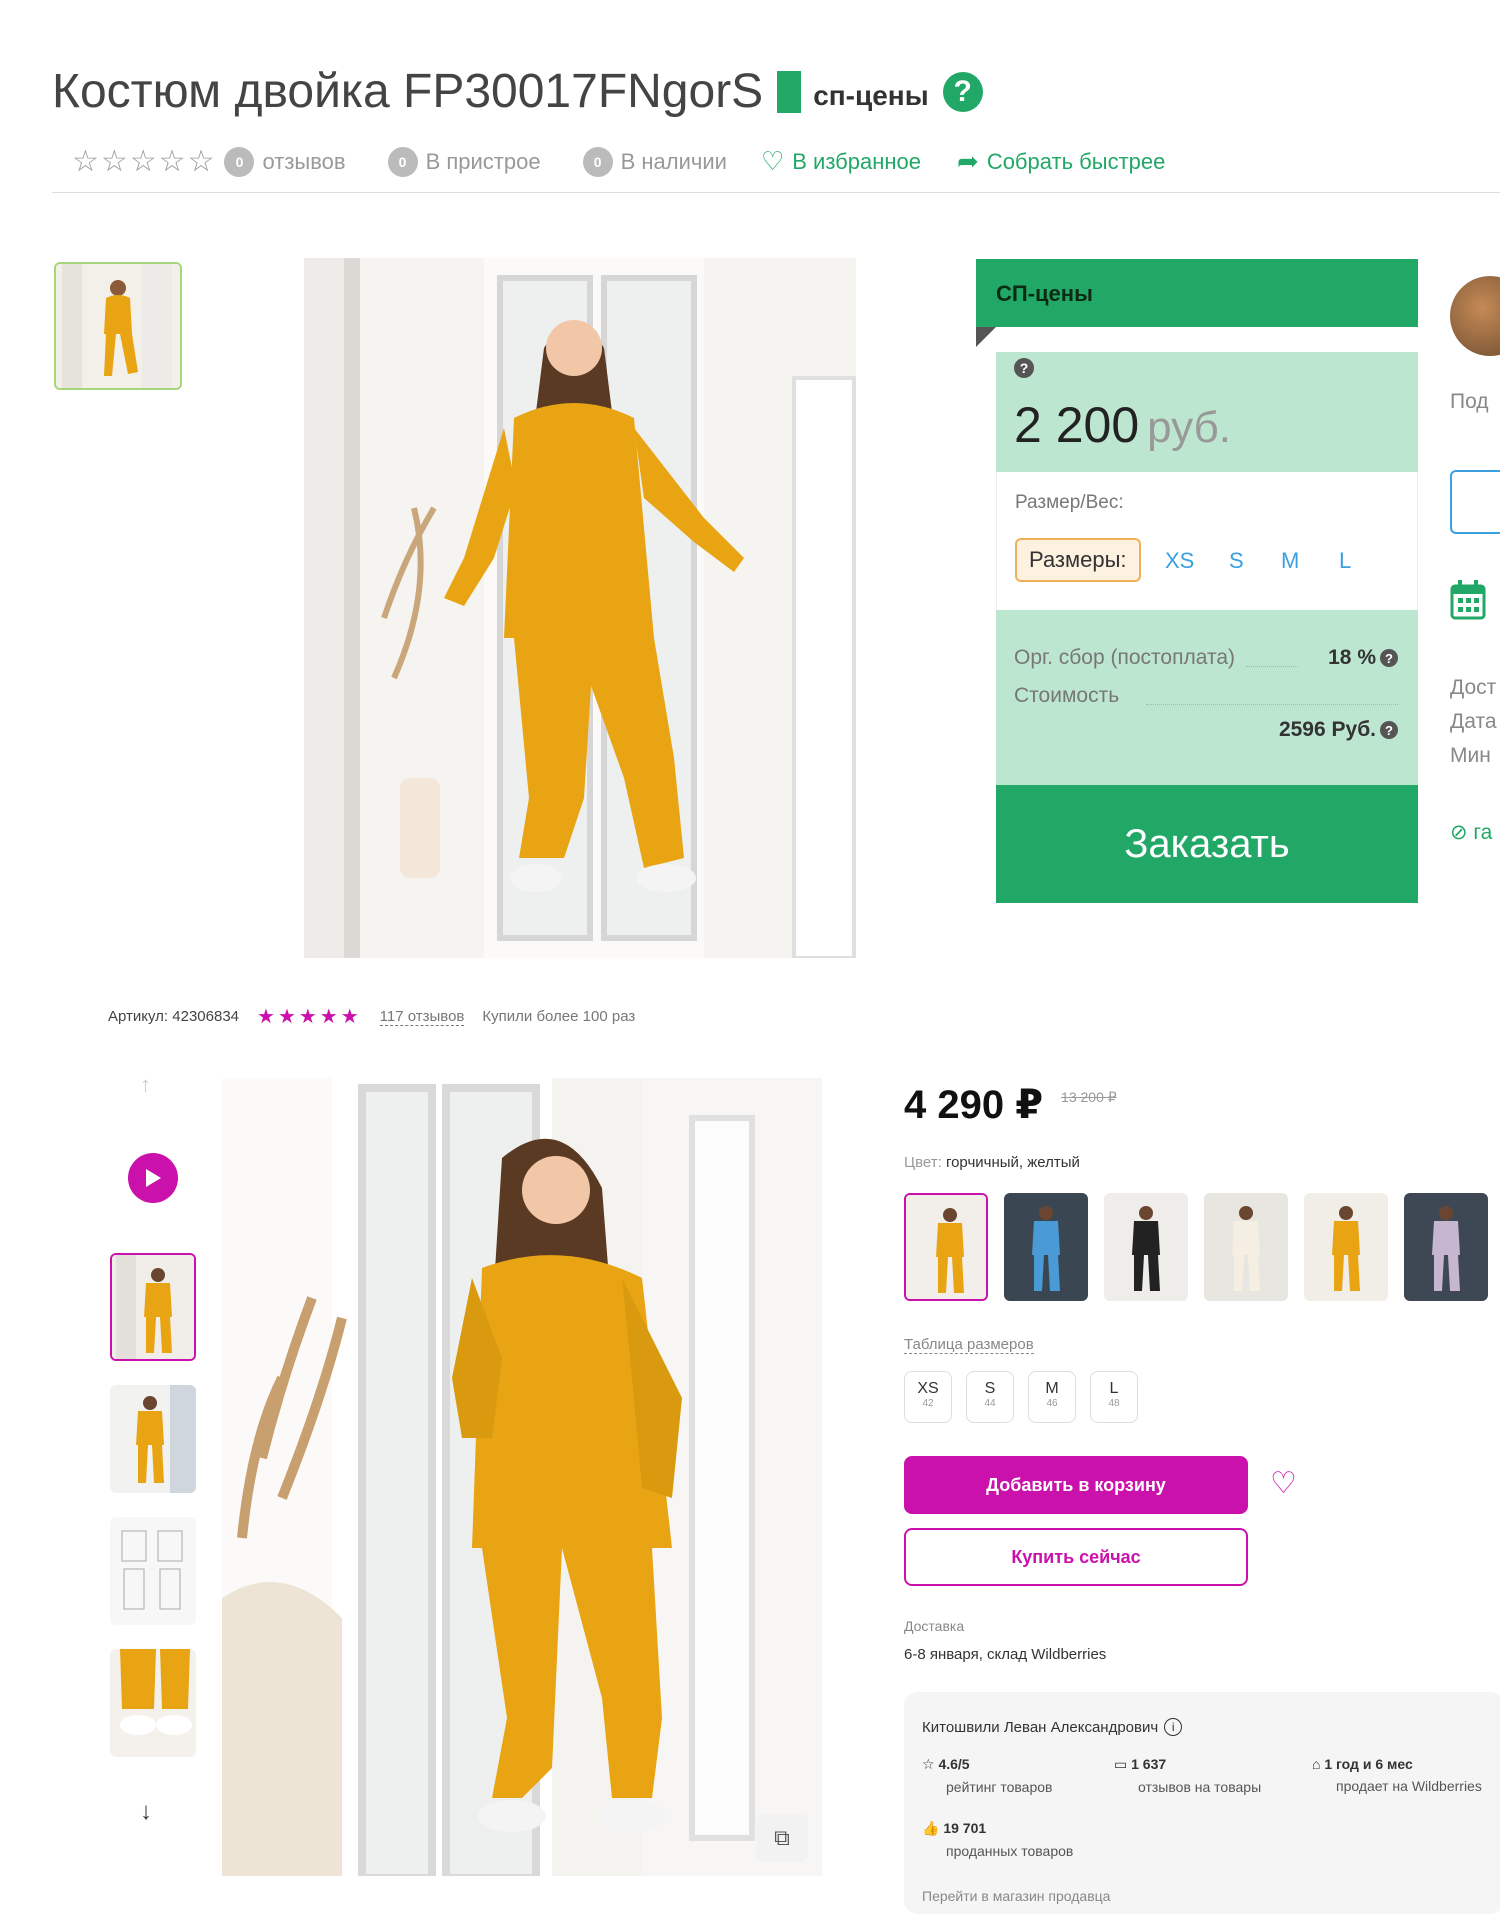 Image resolution: width=1500 pixels, height=1920 pixels. What do you see at coordinates (145, 1085) in the screenshot?
I see `thumbs-scroll-up-icon: ↑` at bounding box center [145, 1085].